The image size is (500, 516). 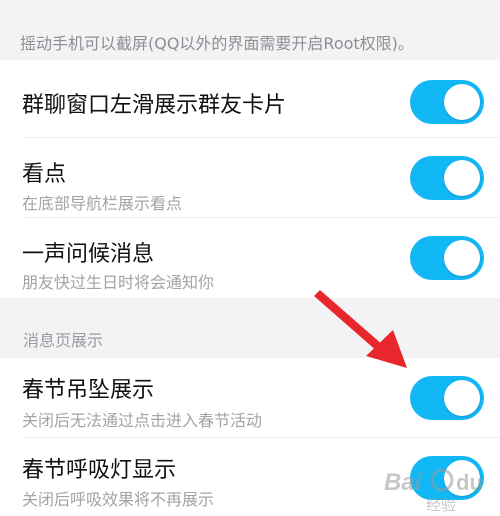 I want to click on toggle-kandian, so click(x=447, y=178).